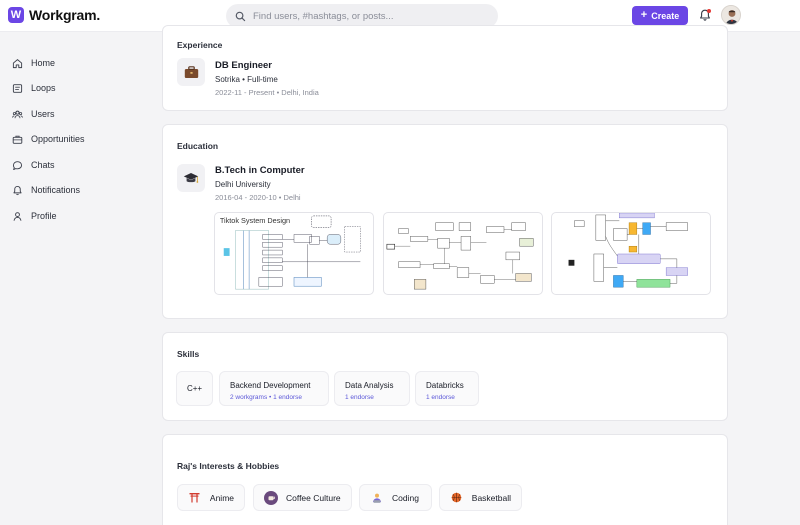  I want to click on system-diagram-image: Tiktok System Design, so click(290, 252).